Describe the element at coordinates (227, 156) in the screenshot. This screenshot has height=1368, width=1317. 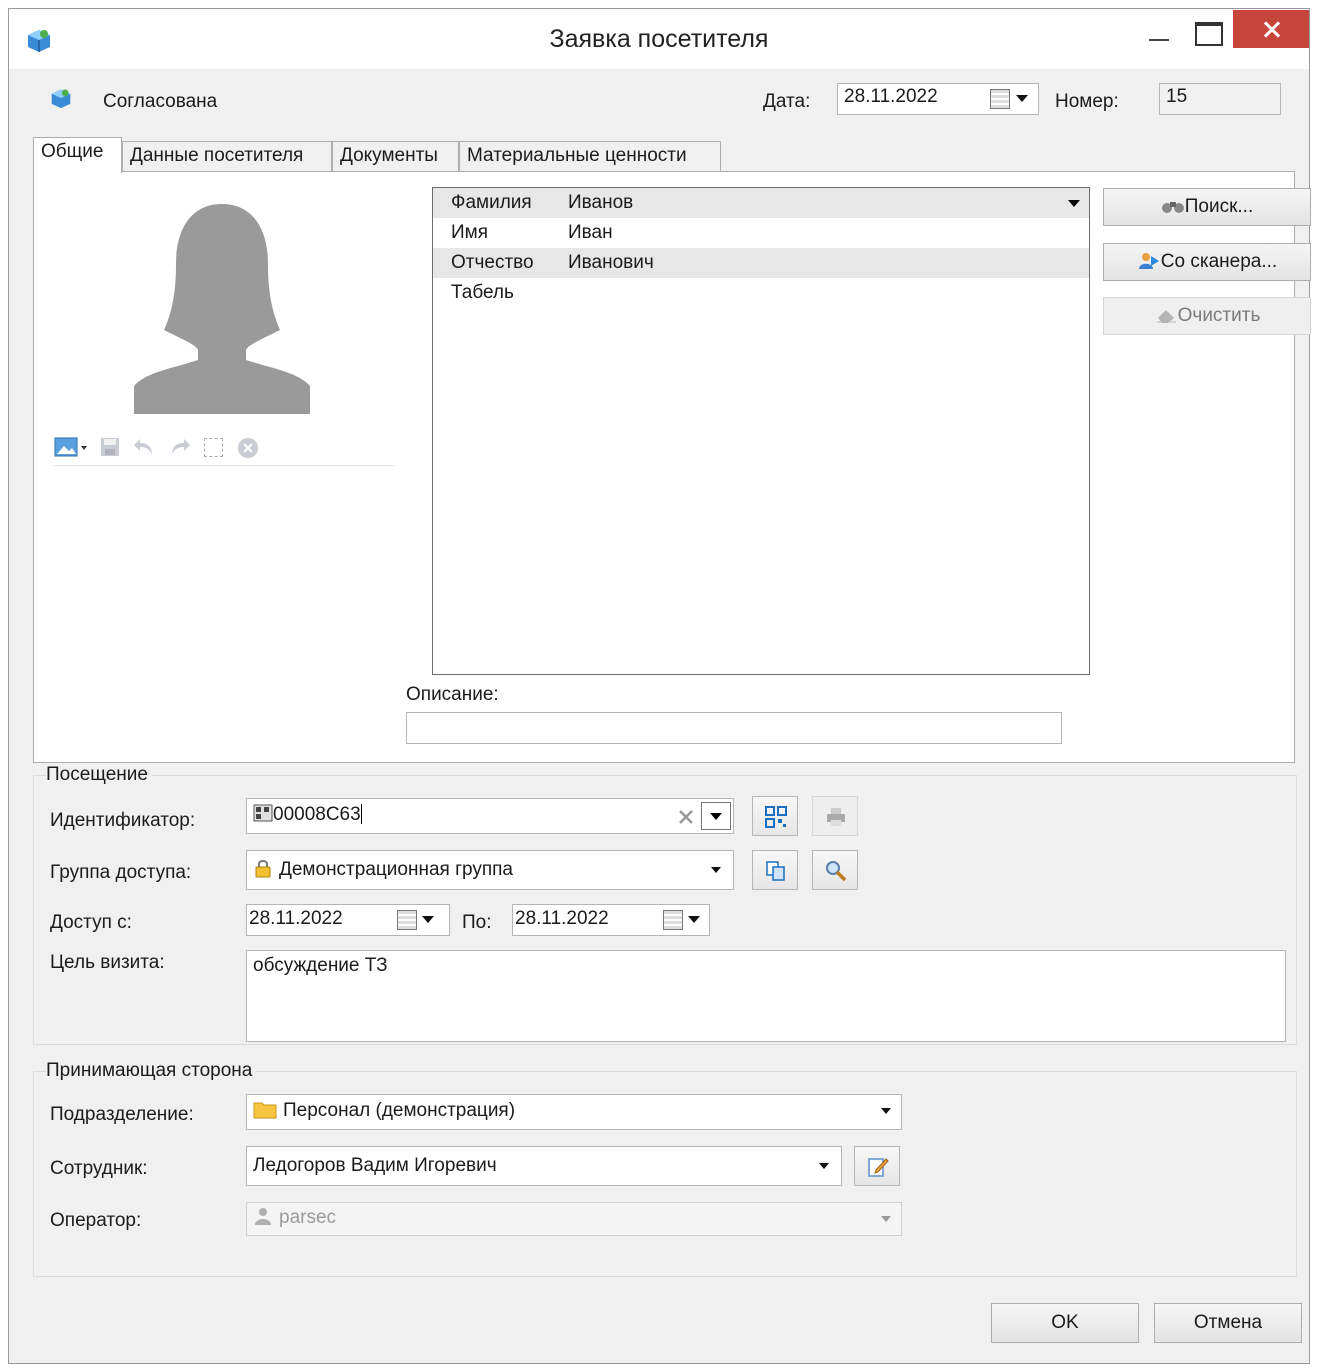
I see `tab-visitor-data: Данные посетителя` at that location.